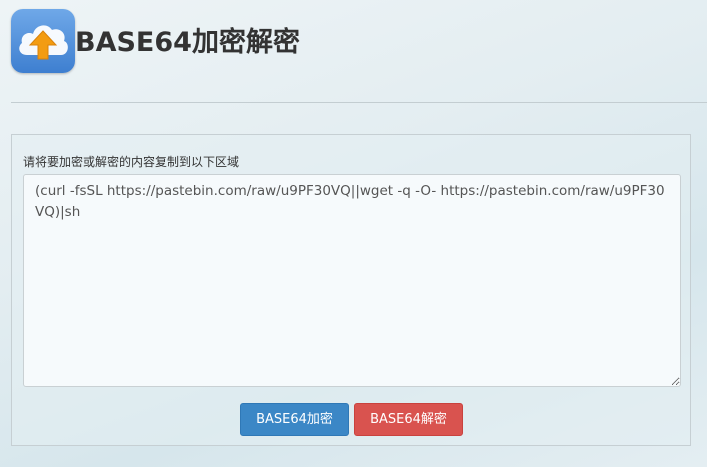 The width and height of the screenshot is (707, 467). Describe the element at coordinates (131, 162) in the screenshot. I see `content-label: 请将要加密或解密的内容复制到以下区域` at that location.